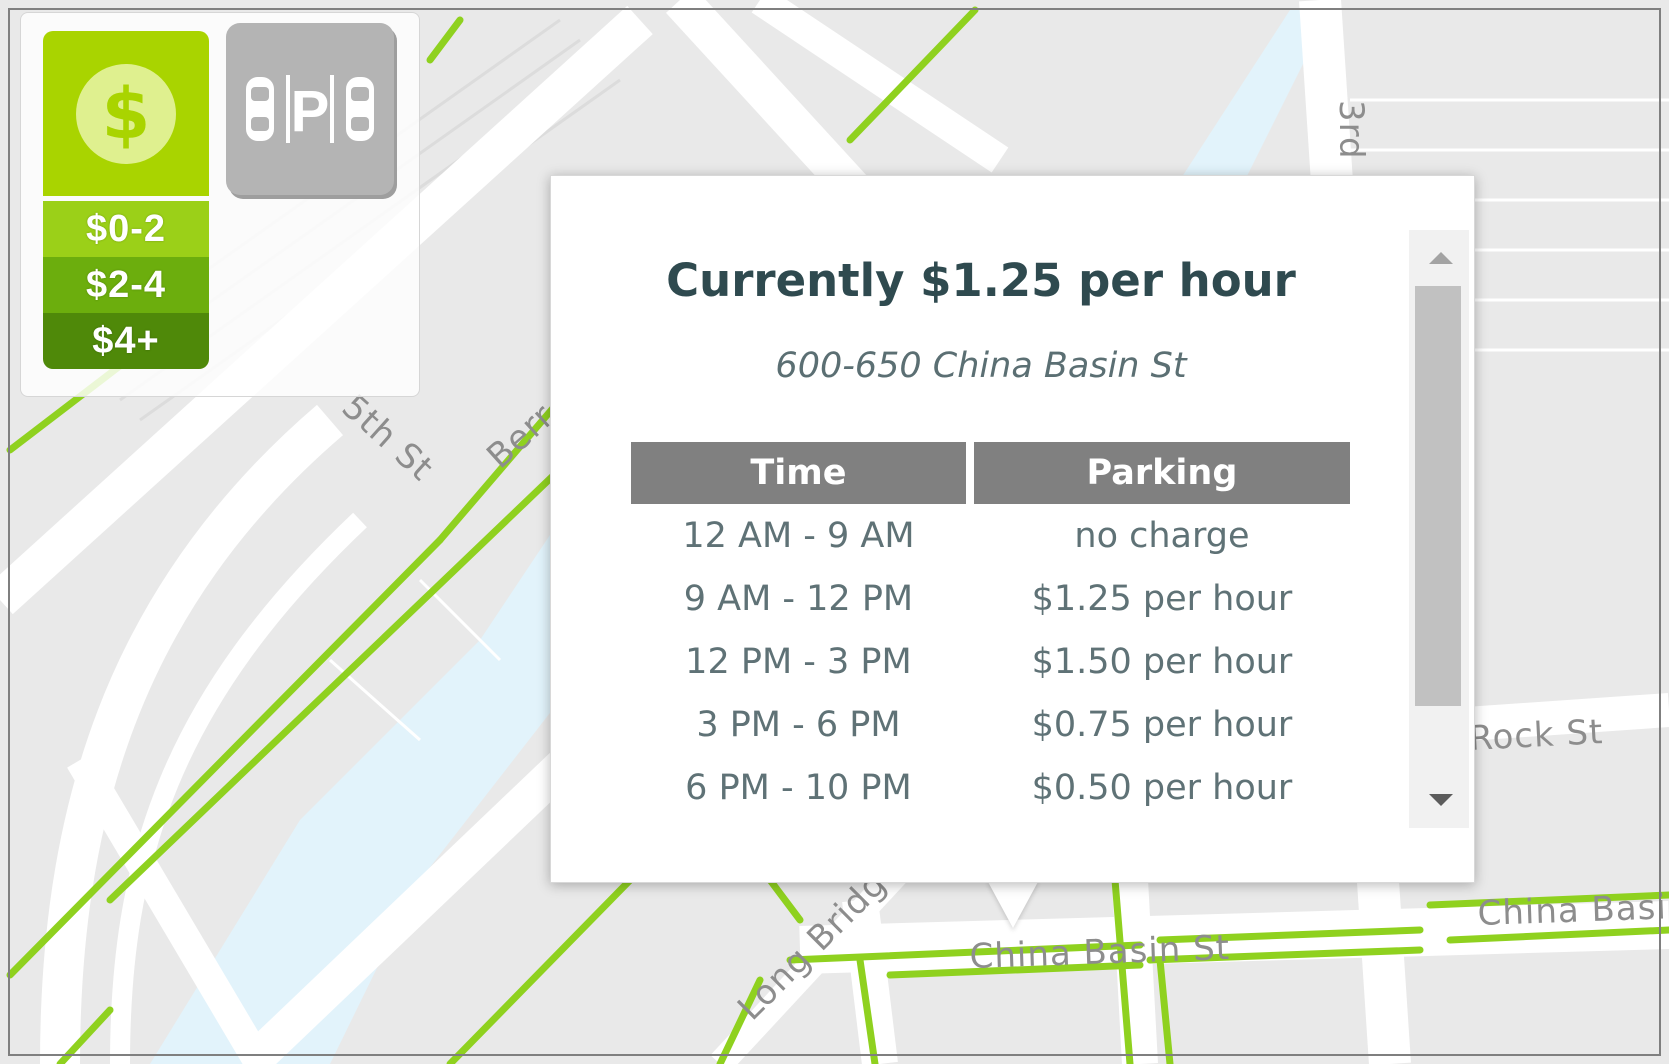  Describe the element at coordinates (1162, 661) in the screenshot. I see `rate-cell: $1.50 per hour` at that location.